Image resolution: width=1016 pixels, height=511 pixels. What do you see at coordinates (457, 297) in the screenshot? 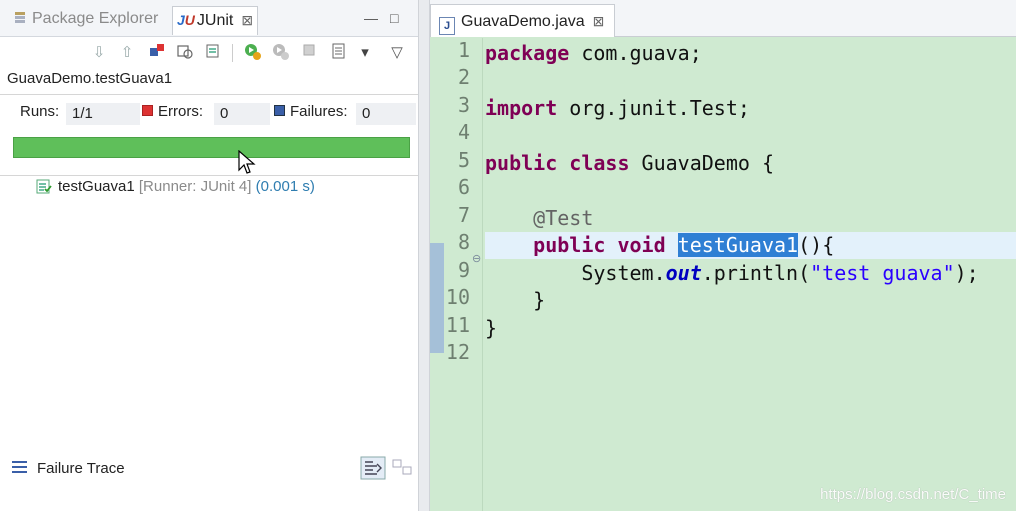
I see `line-number: 10` at bounding box center [457, 297].